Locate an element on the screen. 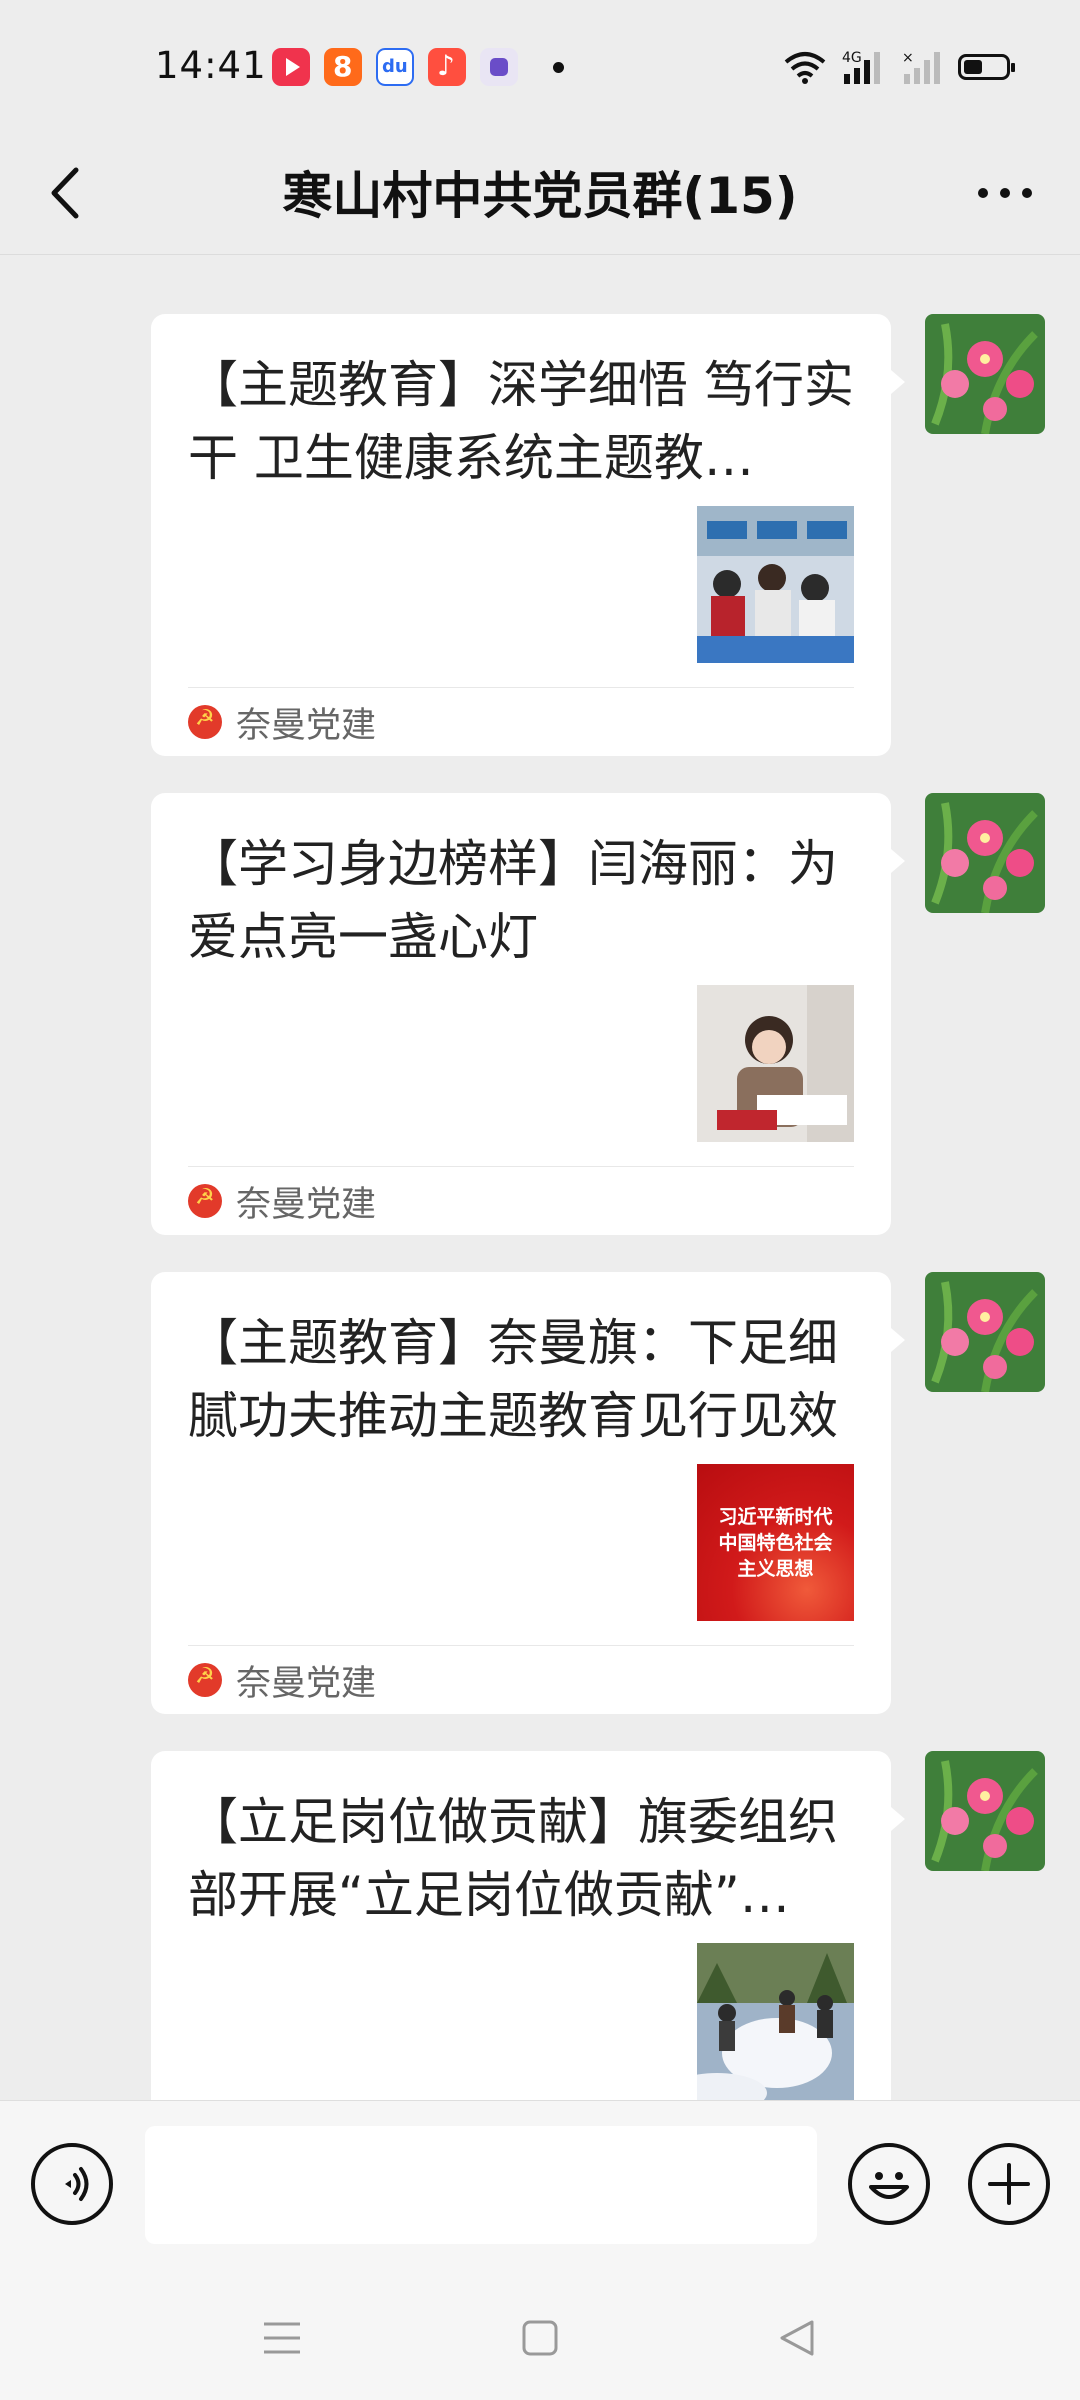 The image size is (1080, 2400). wifi-icon is located at coordinates (805, 68).